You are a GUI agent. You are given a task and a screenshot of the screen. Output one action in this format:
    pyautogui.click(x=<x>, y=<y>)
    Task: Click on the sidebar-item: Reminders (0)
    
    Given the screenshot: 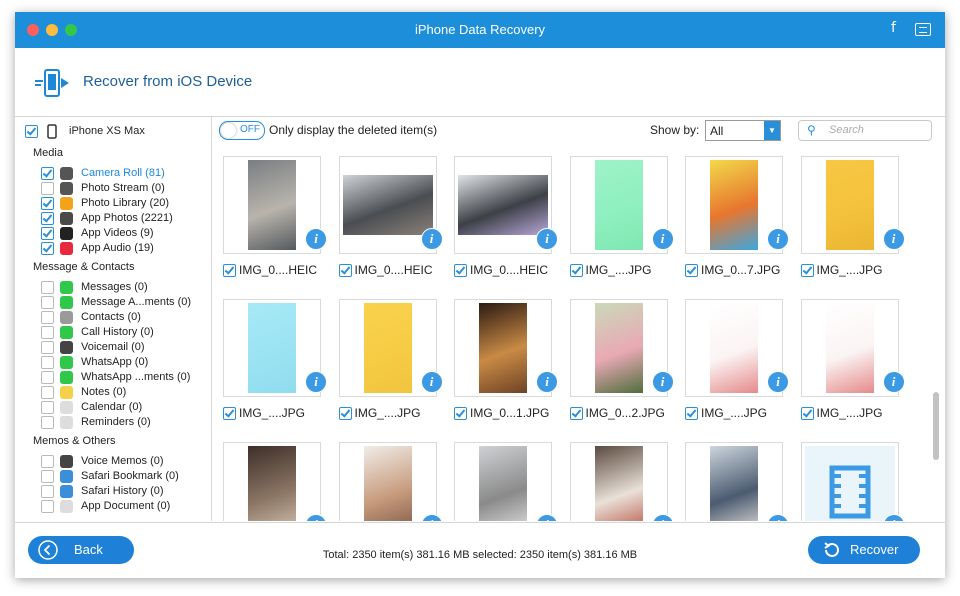 What is the action you would take?
    pyautogui.click(x=125, y=422)
    